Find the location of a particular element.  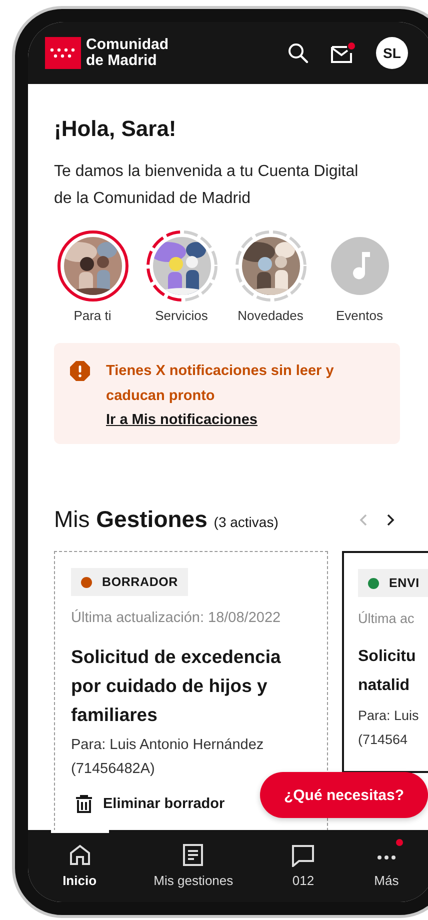

delete-draft-button: Eliminar borrador is located at coordinates (148, 804).